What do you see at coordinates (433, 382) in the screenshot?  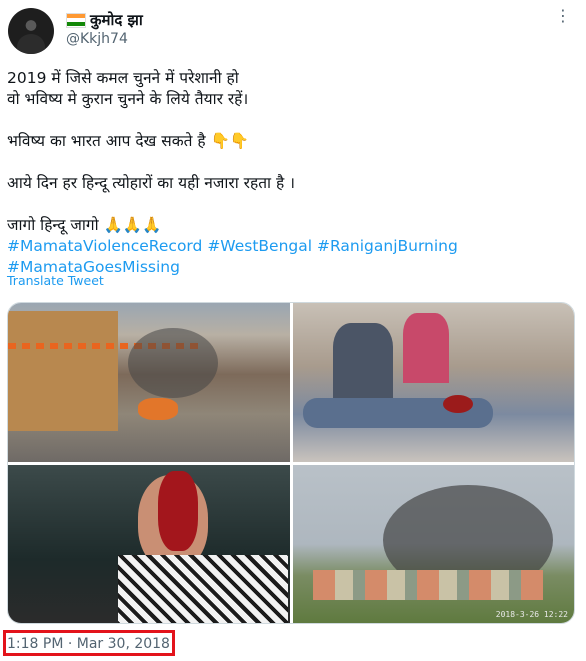 I see `media-photo-injured-man` at bounding box center [433, 382].